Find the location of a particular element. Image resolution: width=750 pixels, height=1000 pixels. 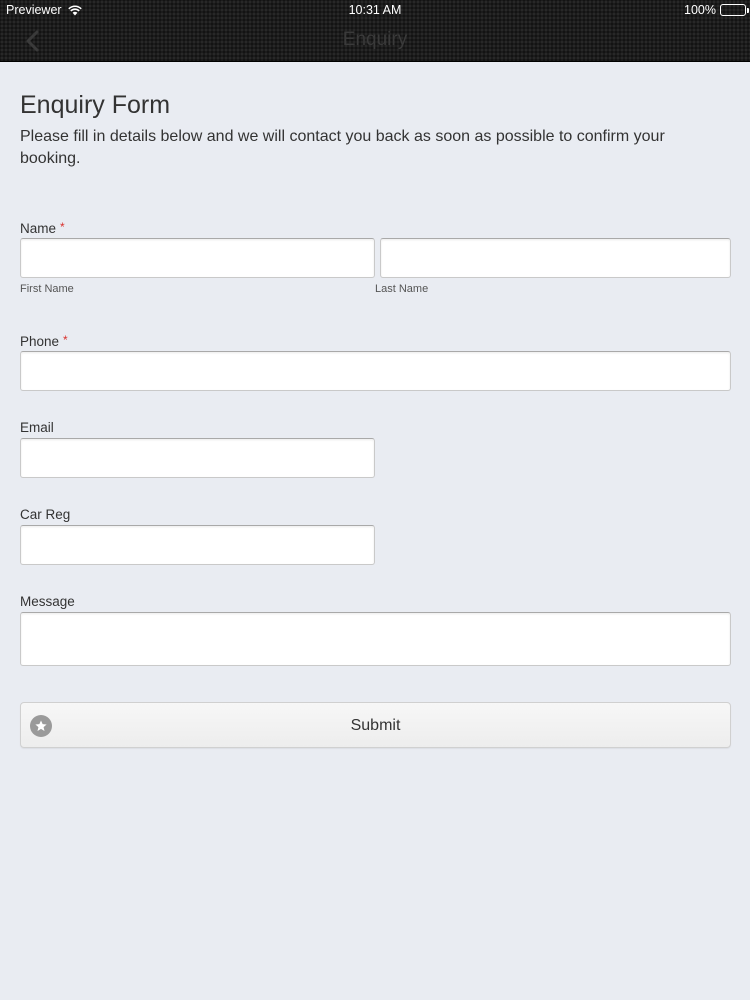

top-bar: Previewer 10:31 AM 100% Enquiry is located at coordinates (375, 31).